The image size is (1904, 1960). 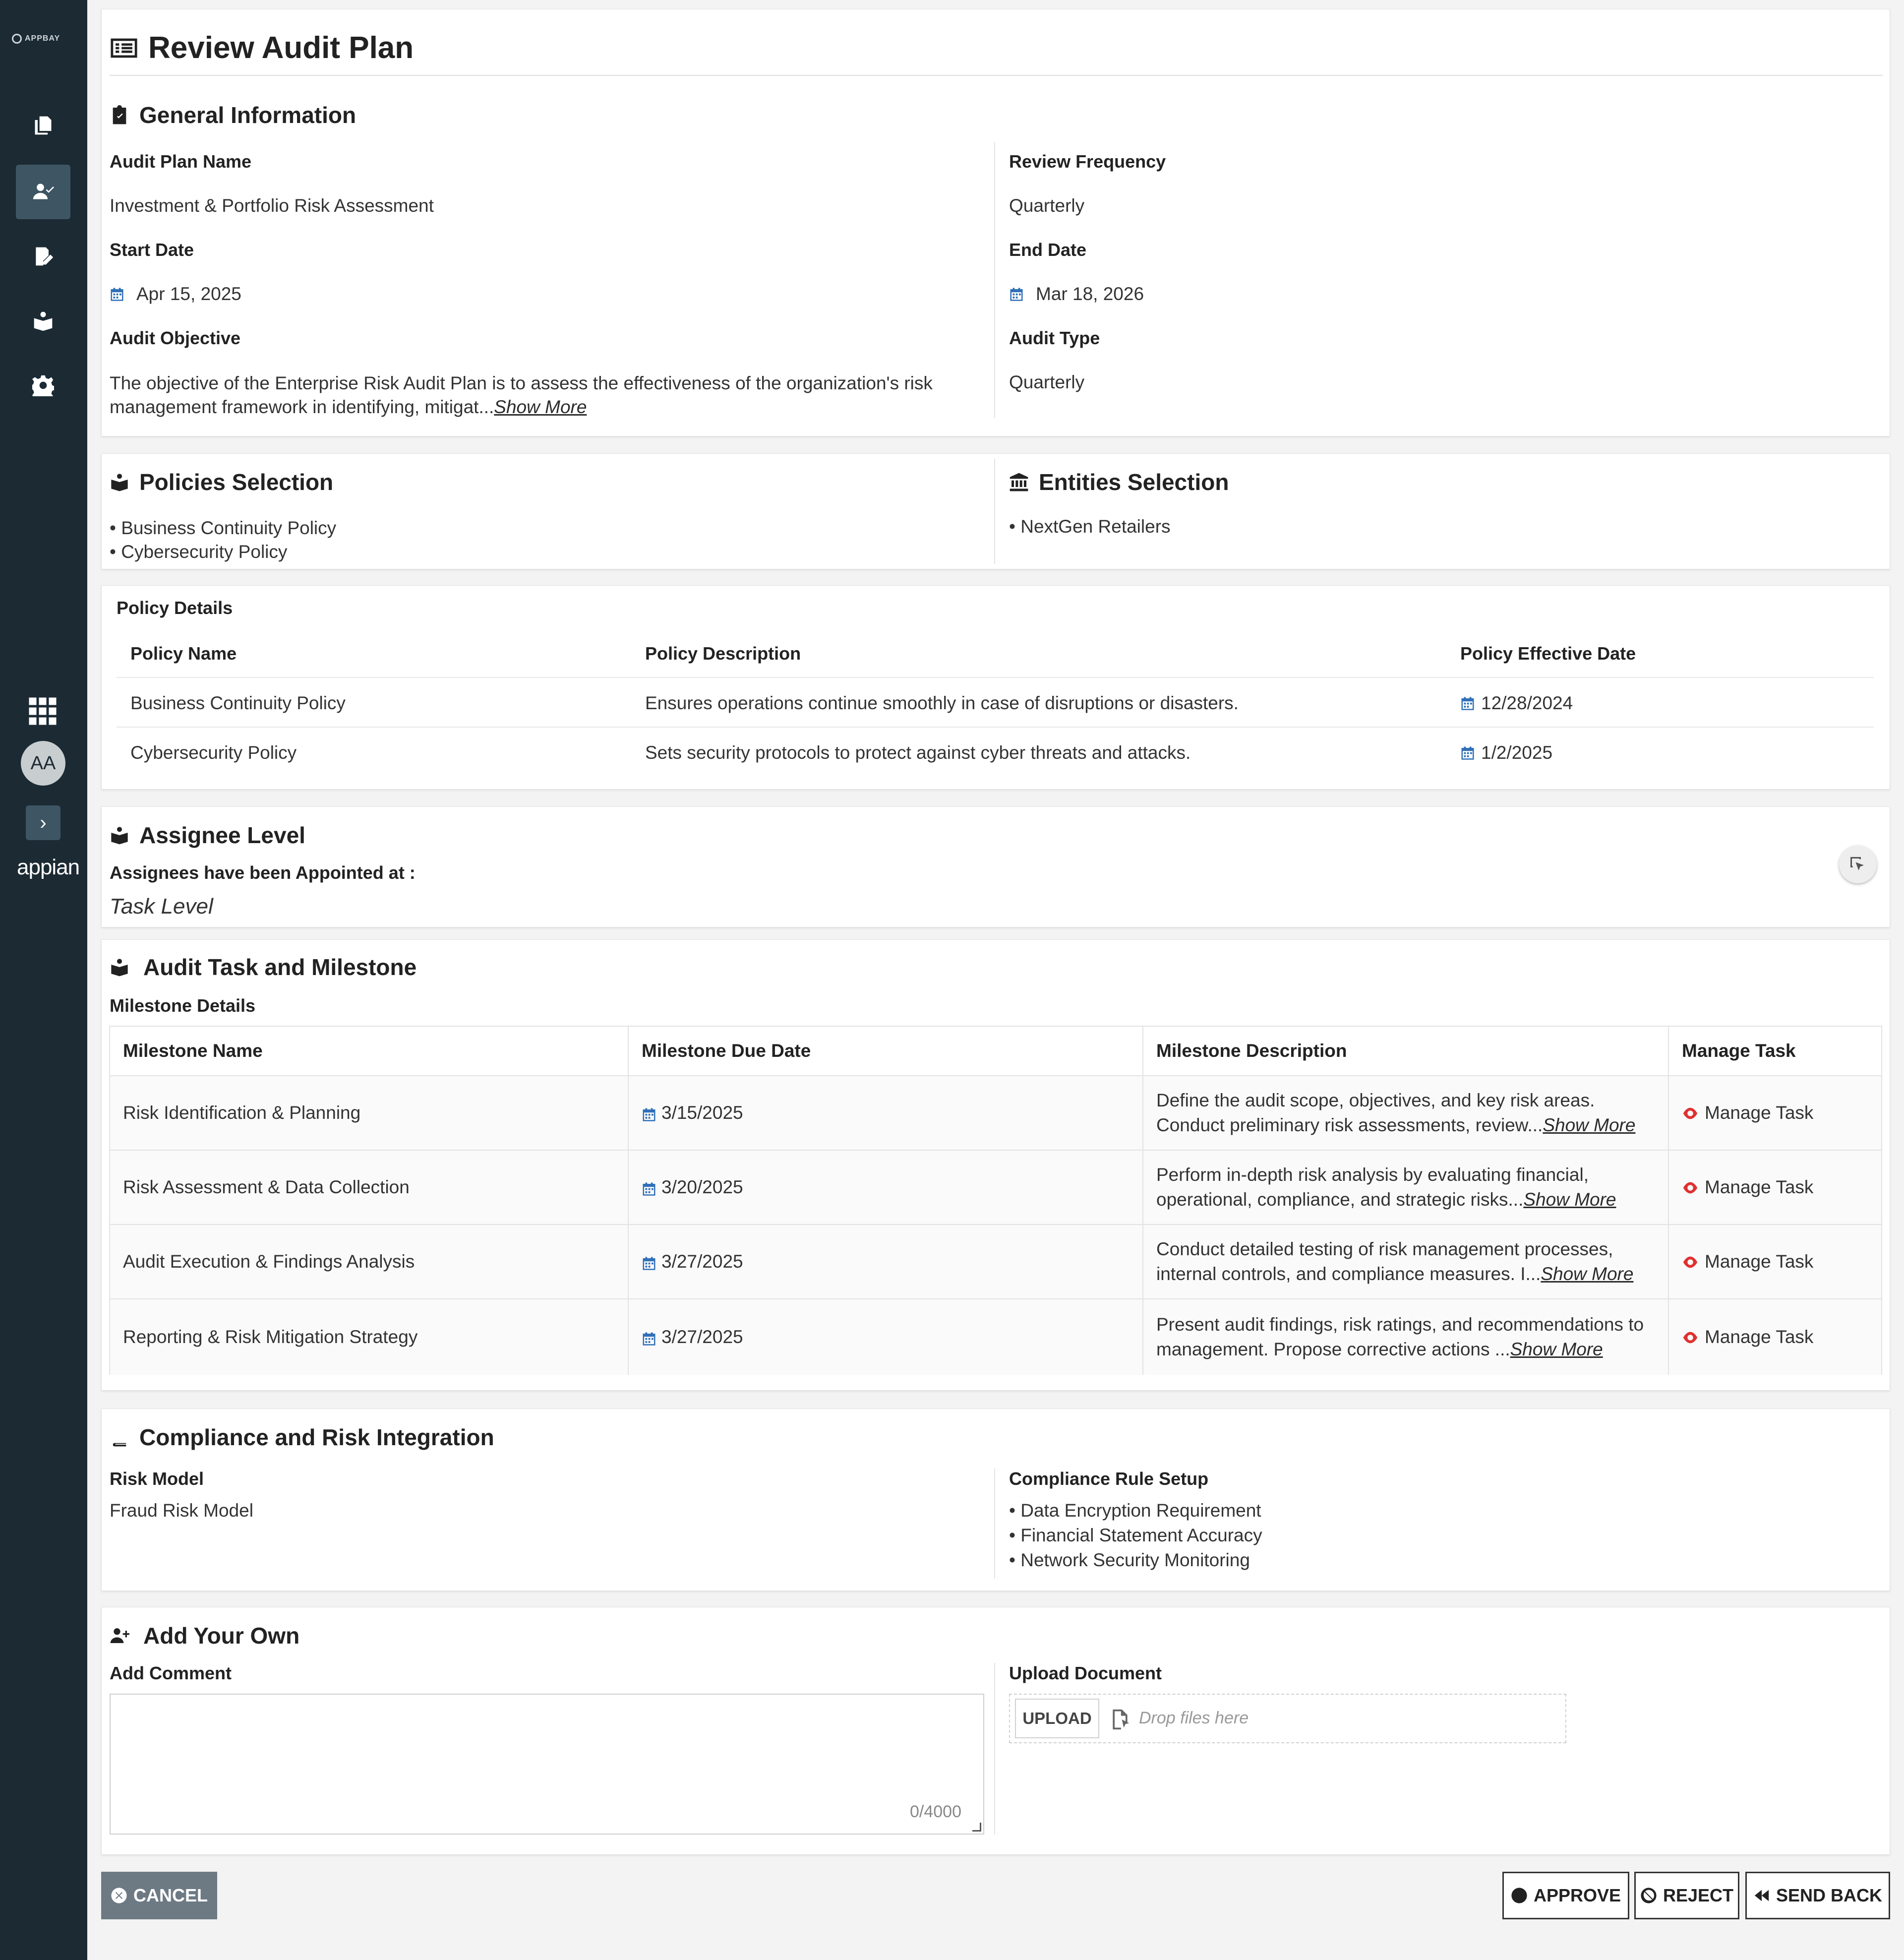 What do you see at coordinates (119, 1437) in the screenshot?
I see `book-icon` at bounding box center [119, 1437].